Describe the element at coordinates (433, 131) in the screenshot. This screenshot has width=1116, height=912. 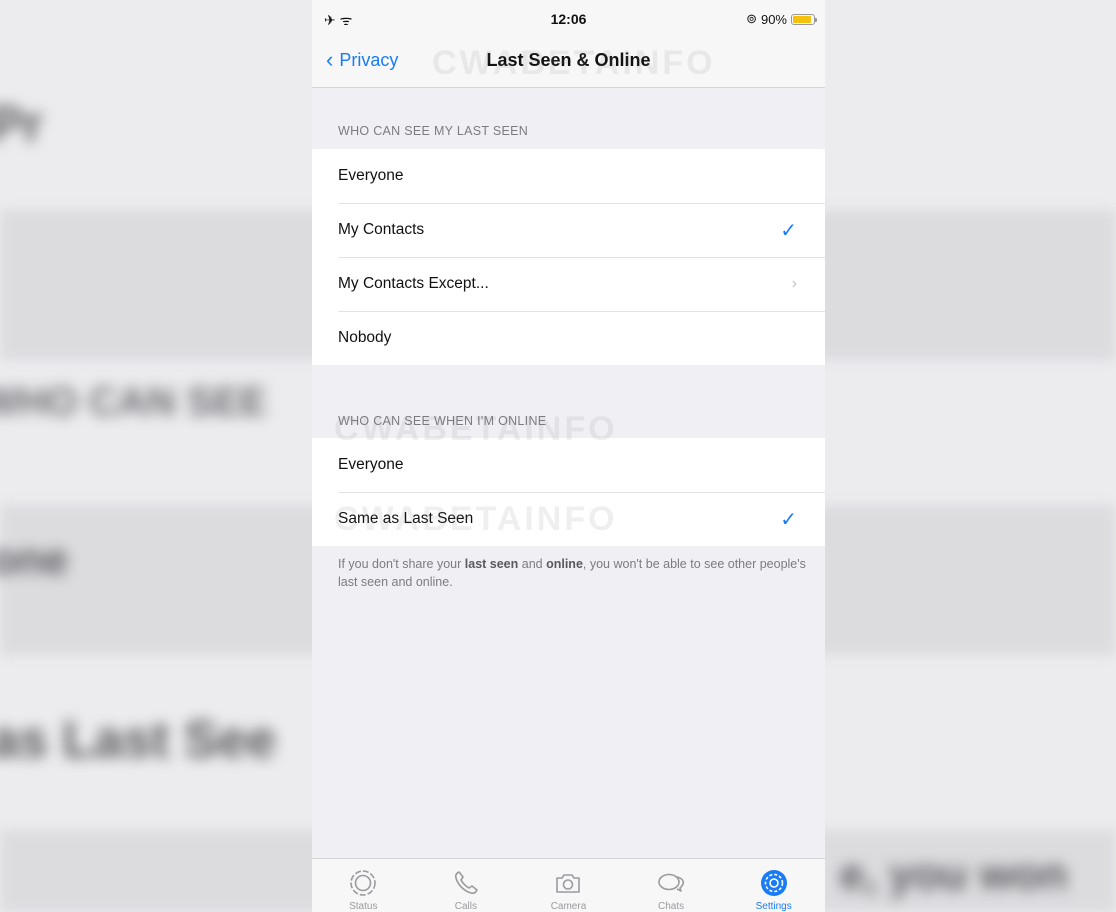
I see `last-seen-section-header: WHO CAN SEE MY LAST SEEN` at that location.